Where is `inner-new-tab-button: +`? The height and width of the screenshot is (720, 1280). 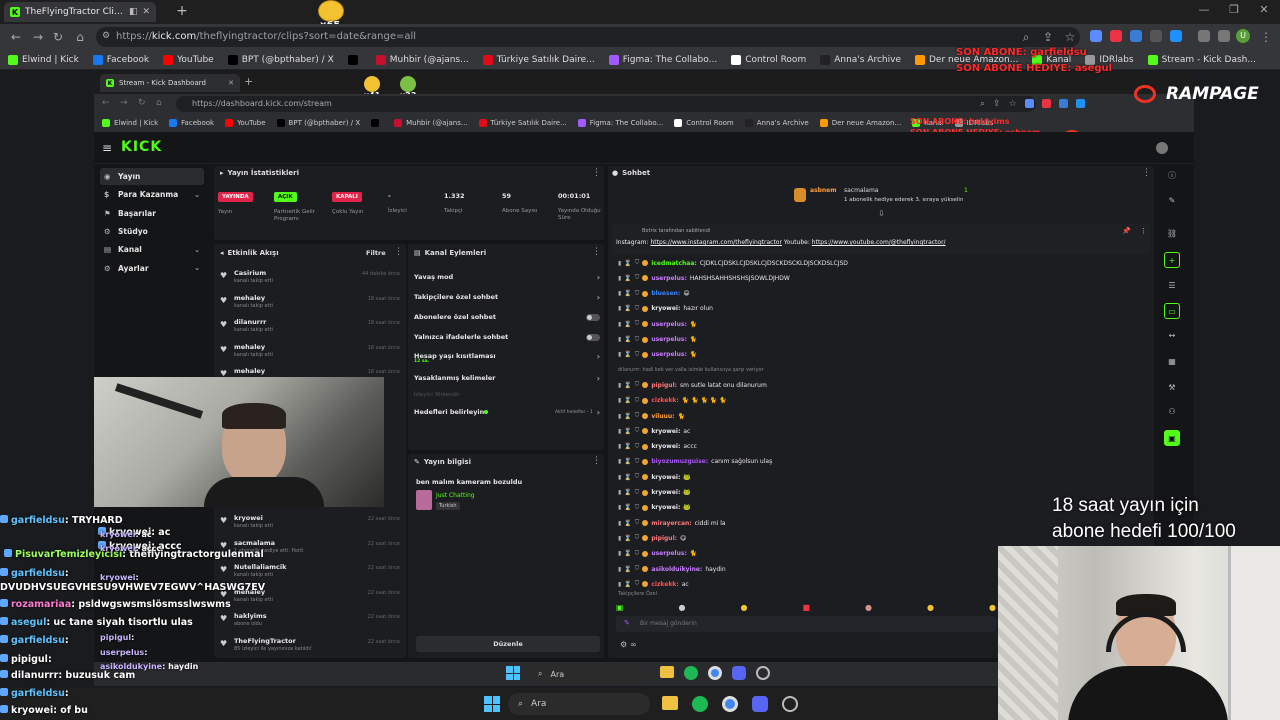
inner-new-tab-button: + is located at coordinates (248, 81).